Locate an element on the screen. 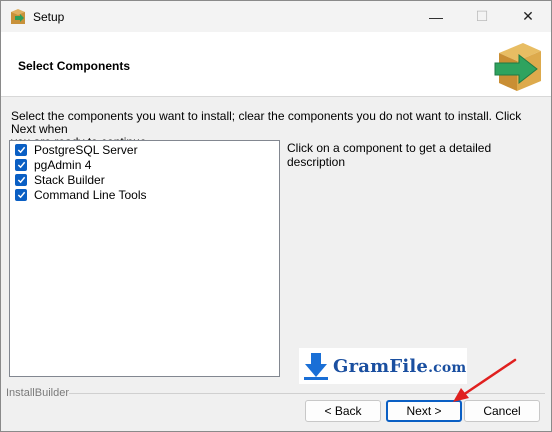 The image size is (552, 432). close-button: ✕ is located at coordinates (528, 16).